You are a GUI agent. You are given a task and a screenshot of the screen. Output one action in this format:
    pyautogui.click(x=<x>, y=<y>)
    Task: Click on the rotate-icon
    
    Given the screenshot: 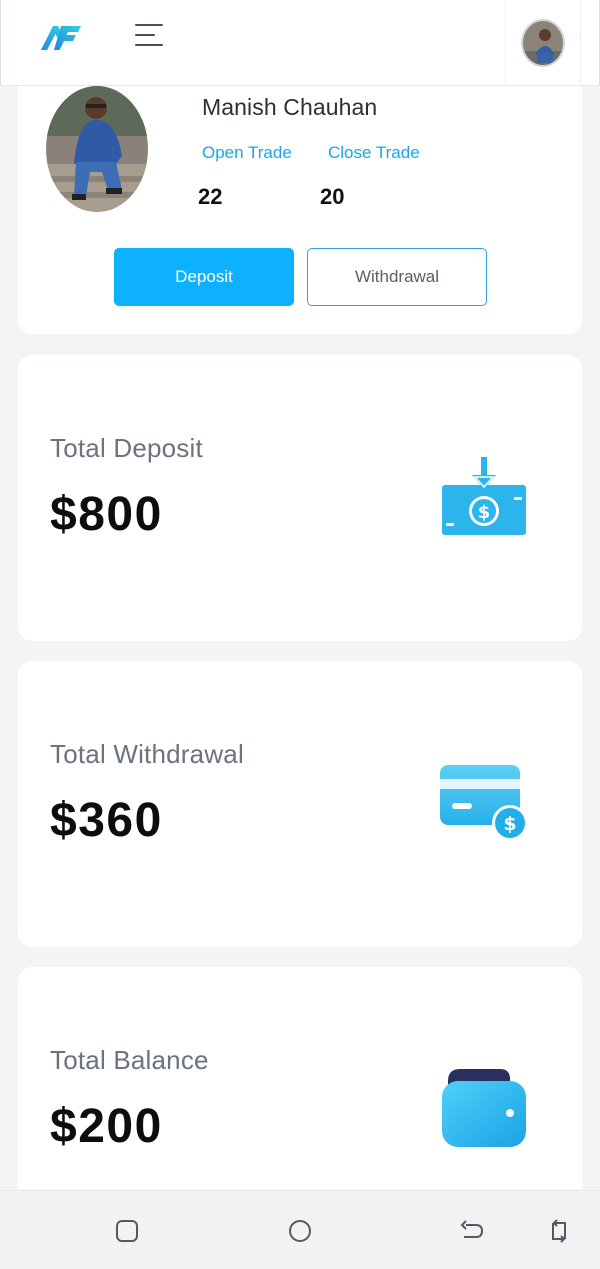 What is the action you would take?
    pyautogui.click(x=559, y=1231)
    